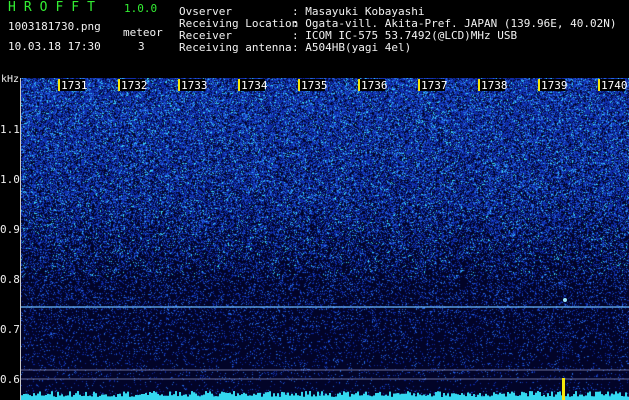  Describe the element at coordinates (554, 85) in the screenshot. I see `minute-label: 1739` at that location.